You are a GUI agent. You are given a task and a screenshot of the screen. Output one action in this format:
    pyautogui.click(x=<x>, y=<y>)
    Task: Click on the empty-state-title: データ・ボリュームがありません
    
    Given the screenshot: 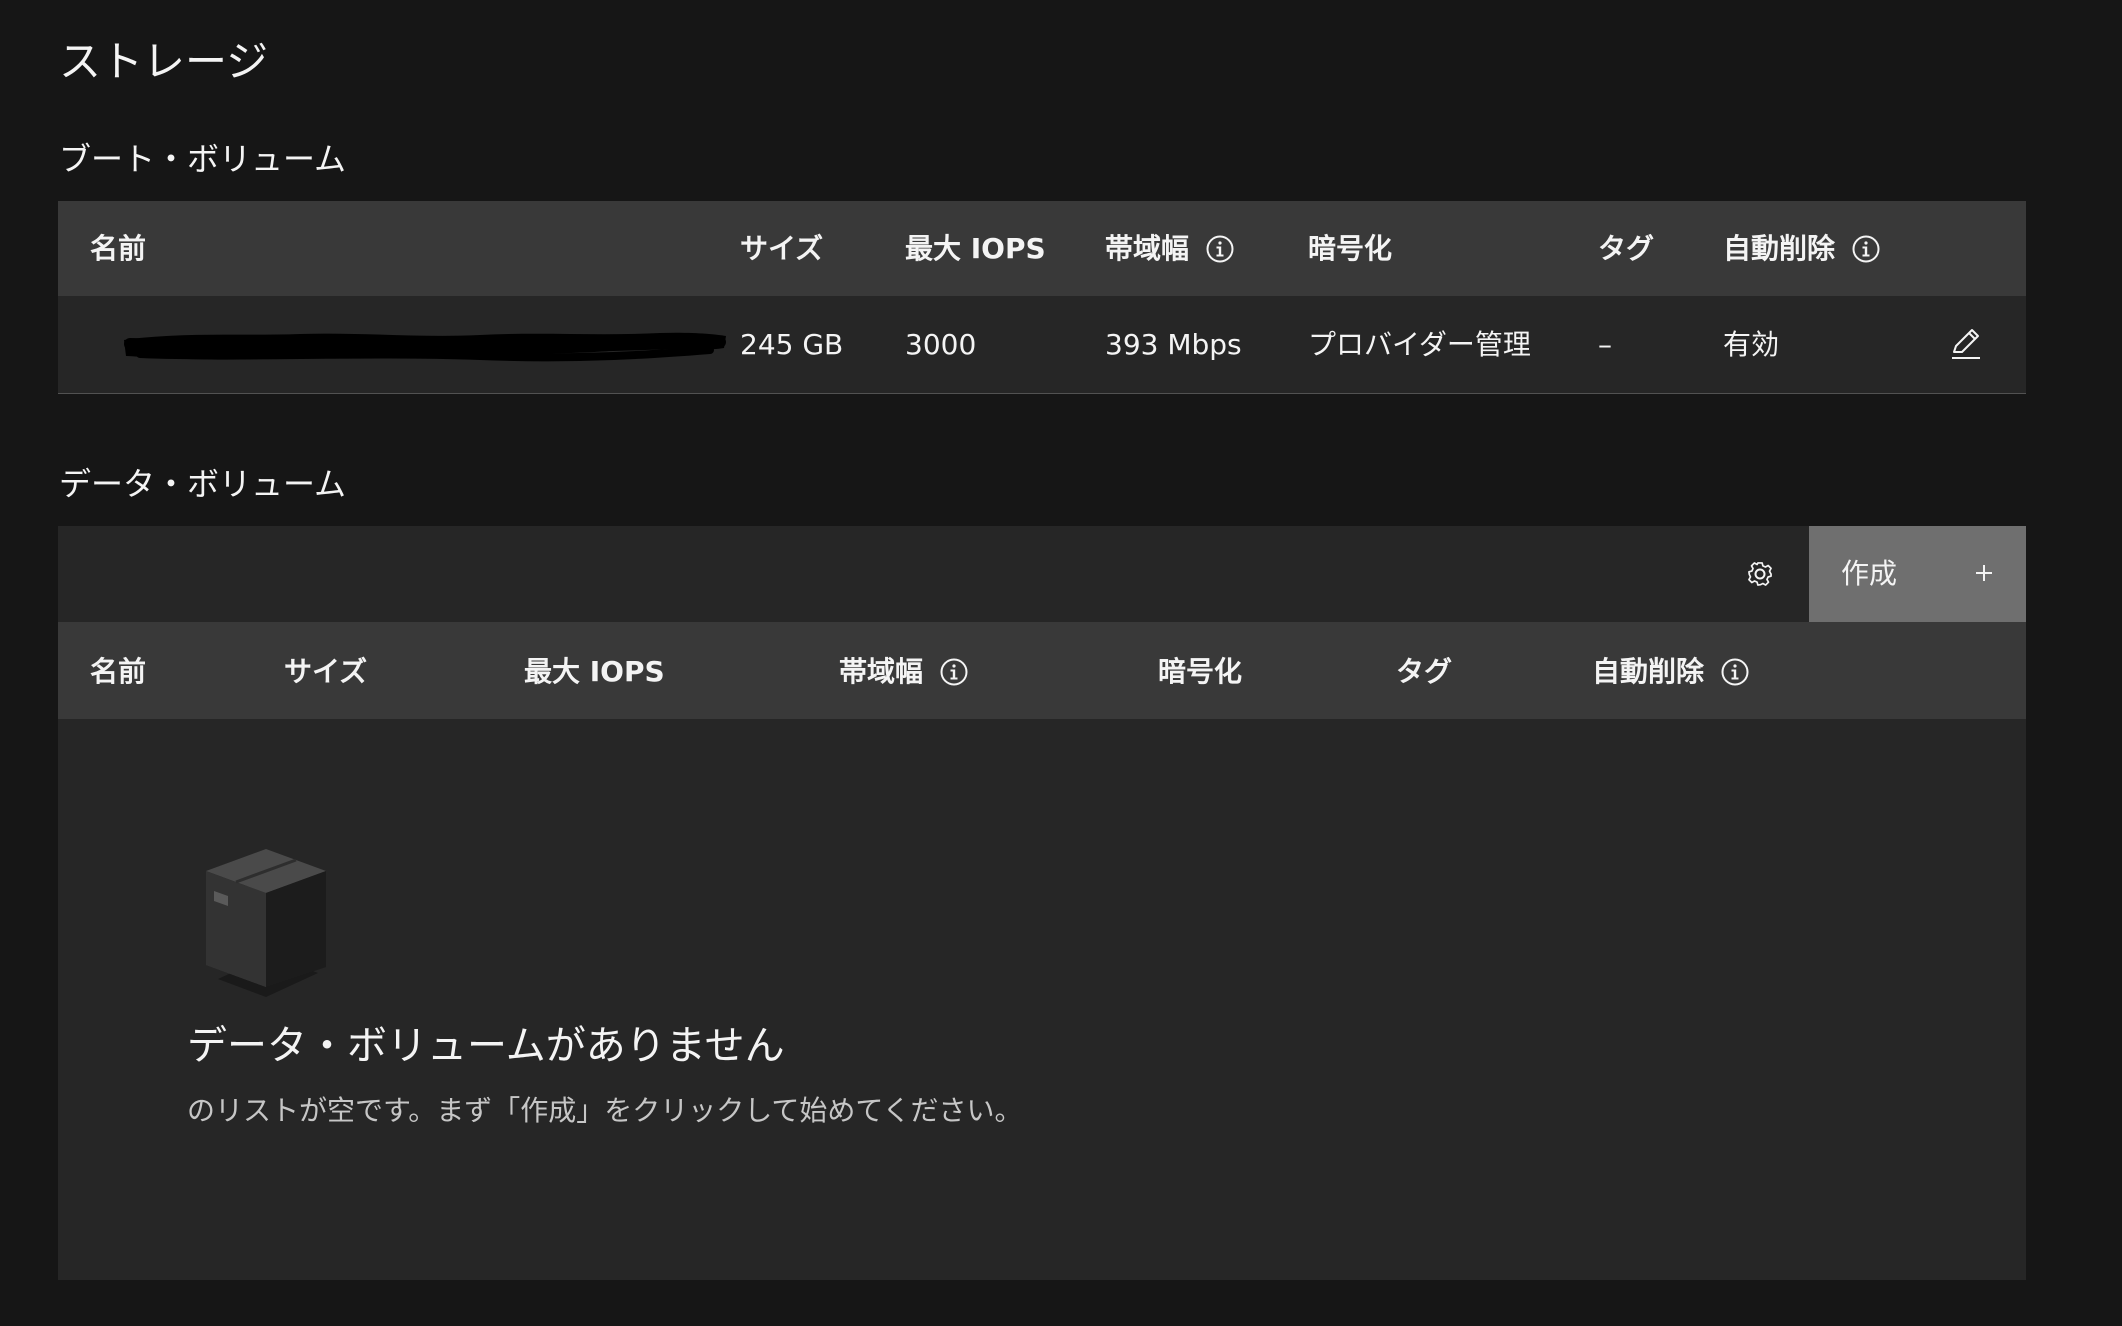 What is the action you would take?
    pyautogui.click(x=486, y=1046)
    